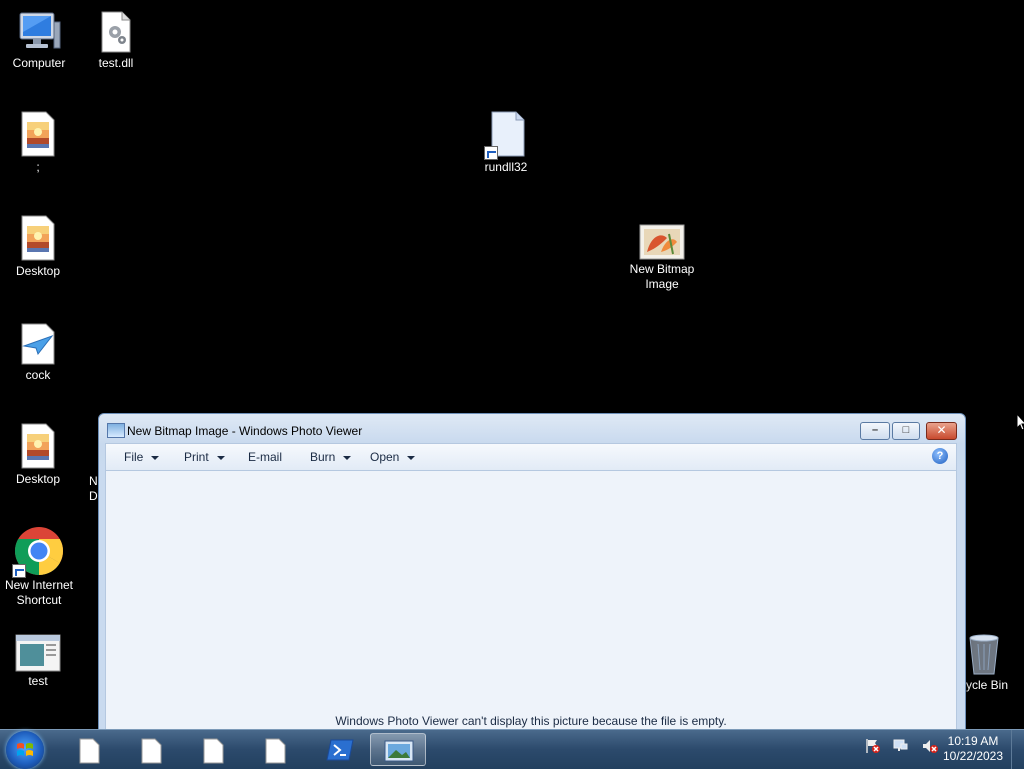 This screenshot has width=1024, height=769. Describe the element at coordinates (340, 750) in the screenshot. I see `powershell-icon` at that location.